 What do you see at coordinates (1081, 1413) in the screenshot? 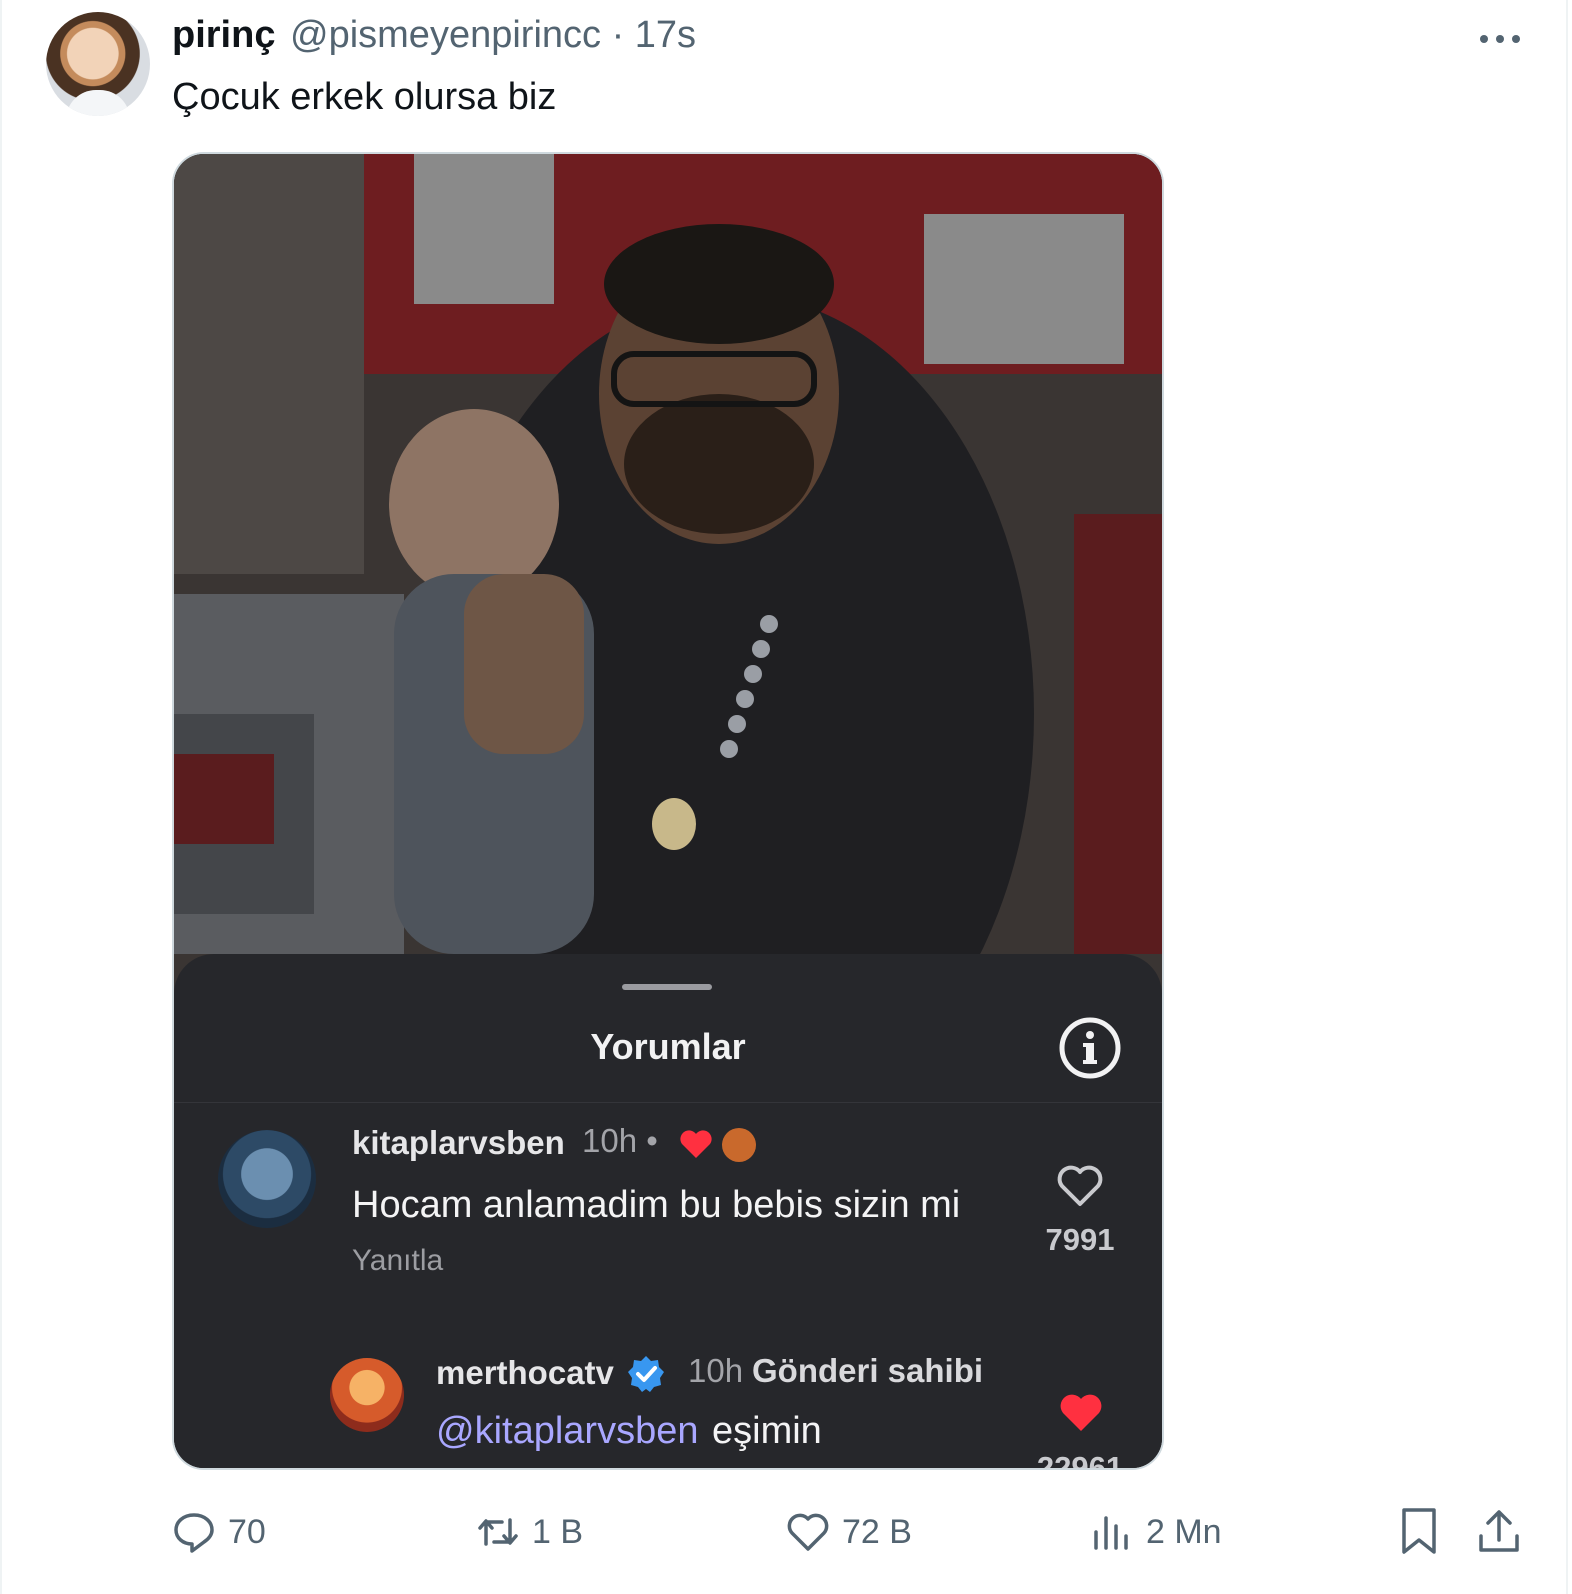
I see `comment-liked-heart-icon` at bounding box center [1081, 1413].